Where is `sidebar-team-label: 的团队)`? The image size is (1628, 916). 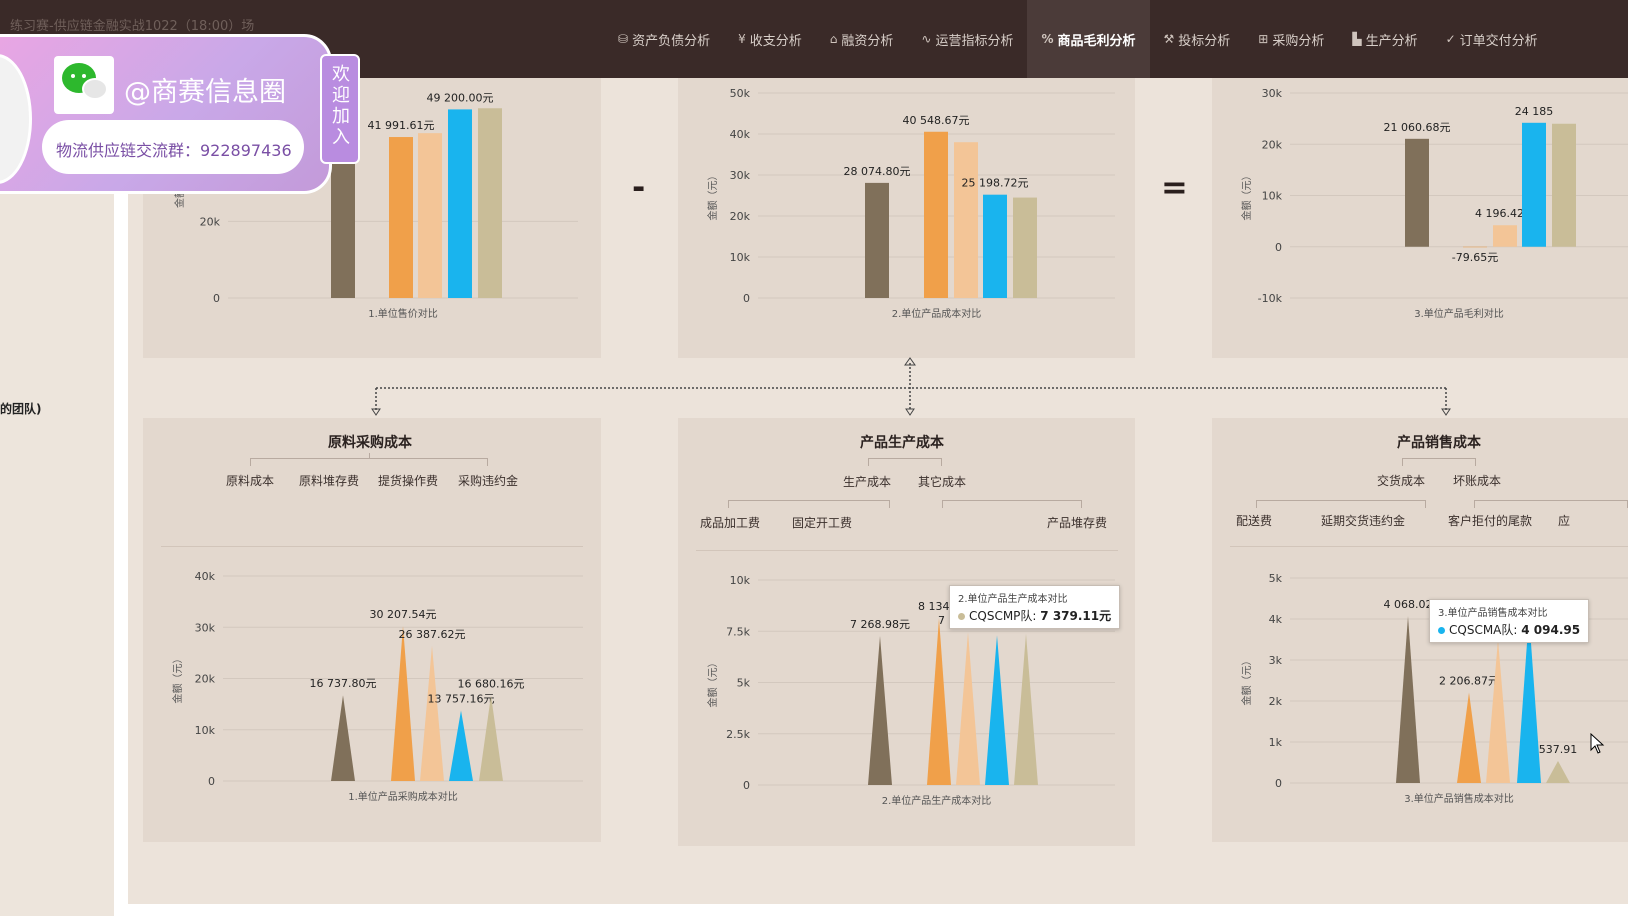 sidebar-team-label: 的团队) is located at coordinates (21, 408).